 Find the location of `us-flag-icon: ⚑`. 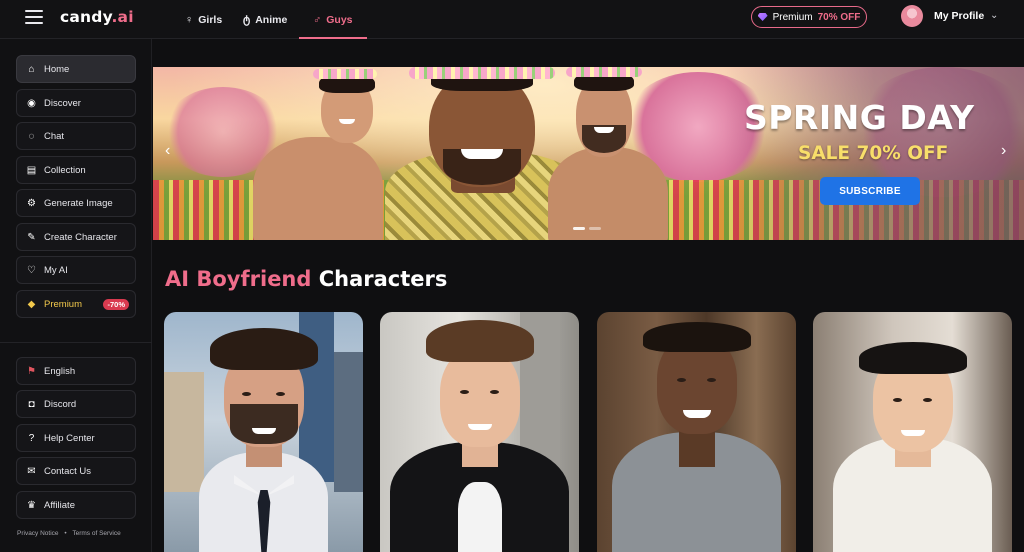

us-flag-icon: ⚑ is located at coordinates (31, 371).